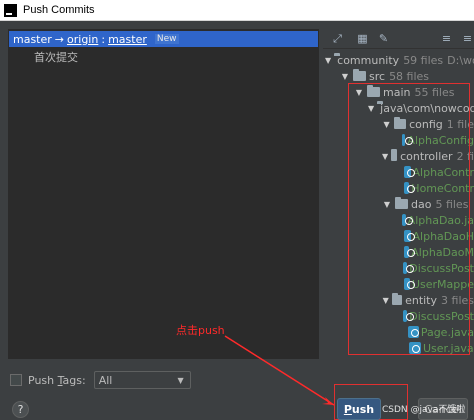 This screenshot has width=474, height=420. Describe the element at coordinates (359, 409) in the screenshot. I see `push-button: Push` at that location.